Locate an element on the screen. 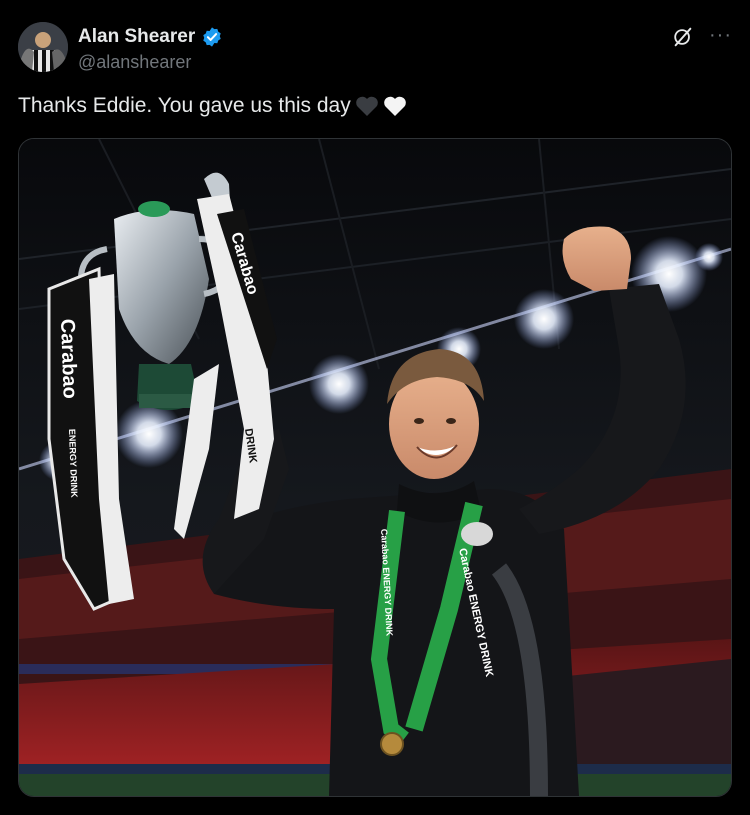 The image size is (750, 815). avatar is located at coordinates (43, 47).